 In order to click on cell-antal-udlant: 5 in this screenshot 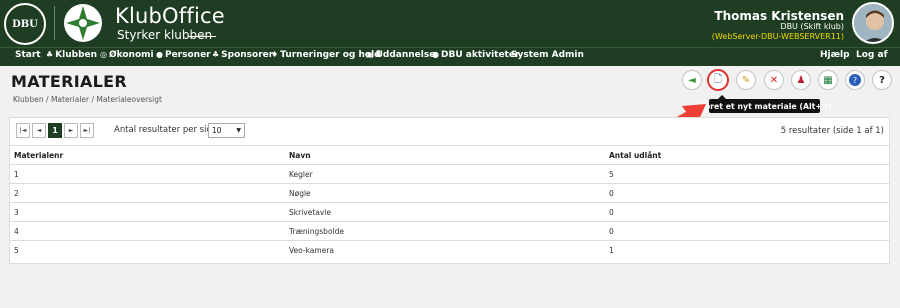, I will do `click(747, 174)`.